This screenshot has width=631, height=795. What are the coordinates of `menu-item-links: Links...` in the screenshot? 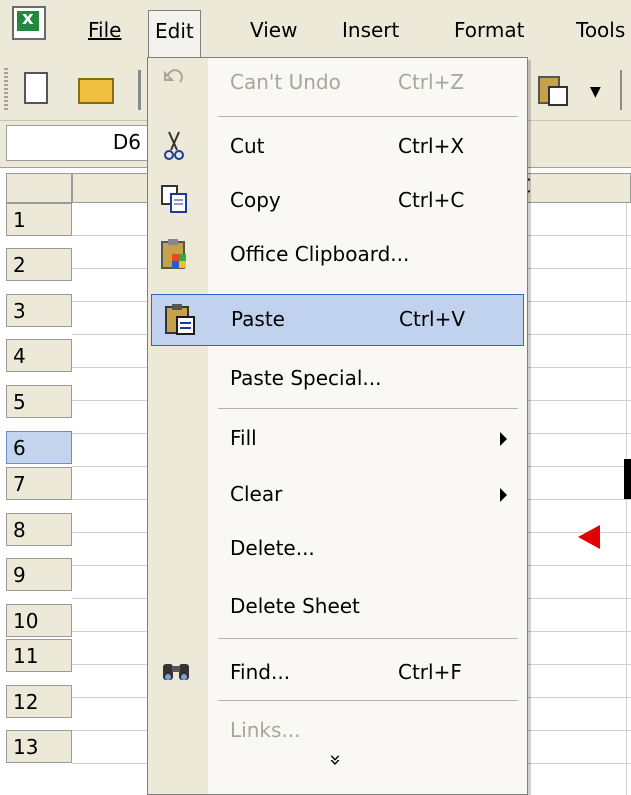 It's located at (337, 732).